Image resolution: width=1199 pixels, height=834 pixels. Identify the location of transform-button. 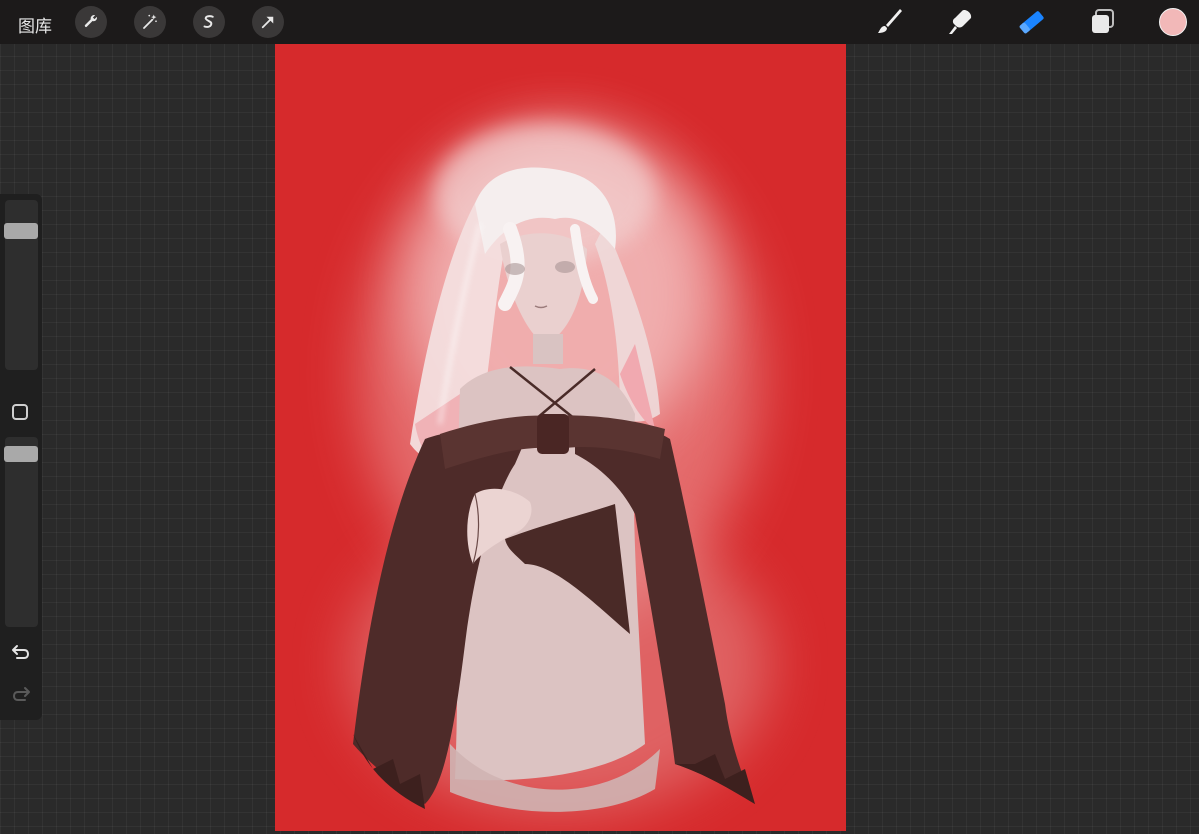
(268, 22).